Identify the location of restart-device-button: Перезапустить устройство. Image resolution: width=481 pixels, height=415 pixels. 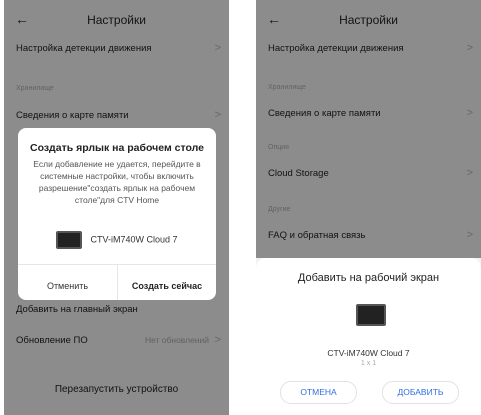
(116, 389).